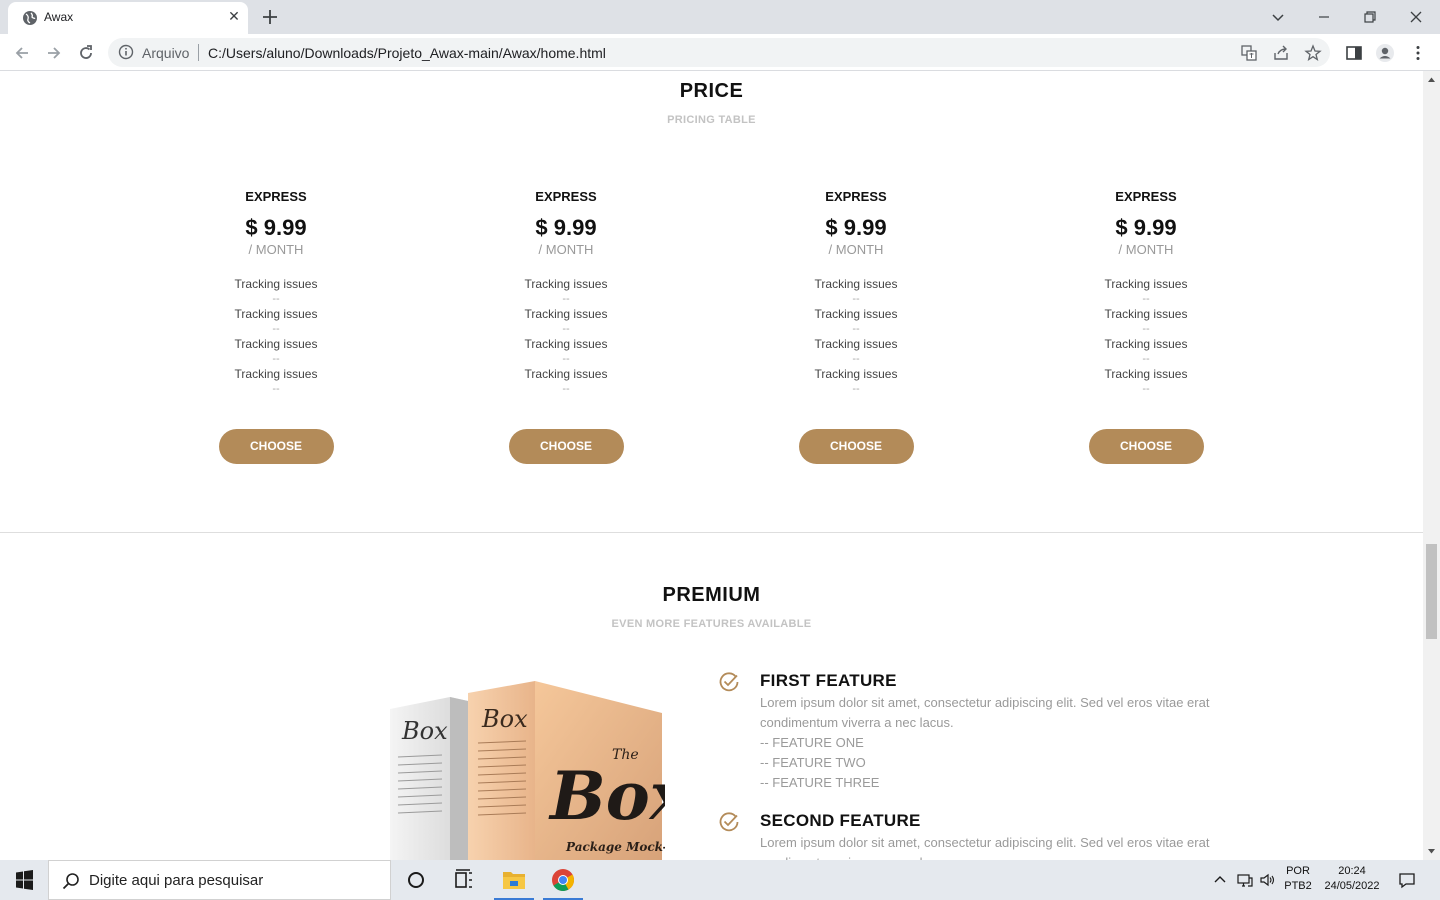 The width and height of the screenshot is (1440, 900). I want to click on close-window-icon, so click(1416, 17).